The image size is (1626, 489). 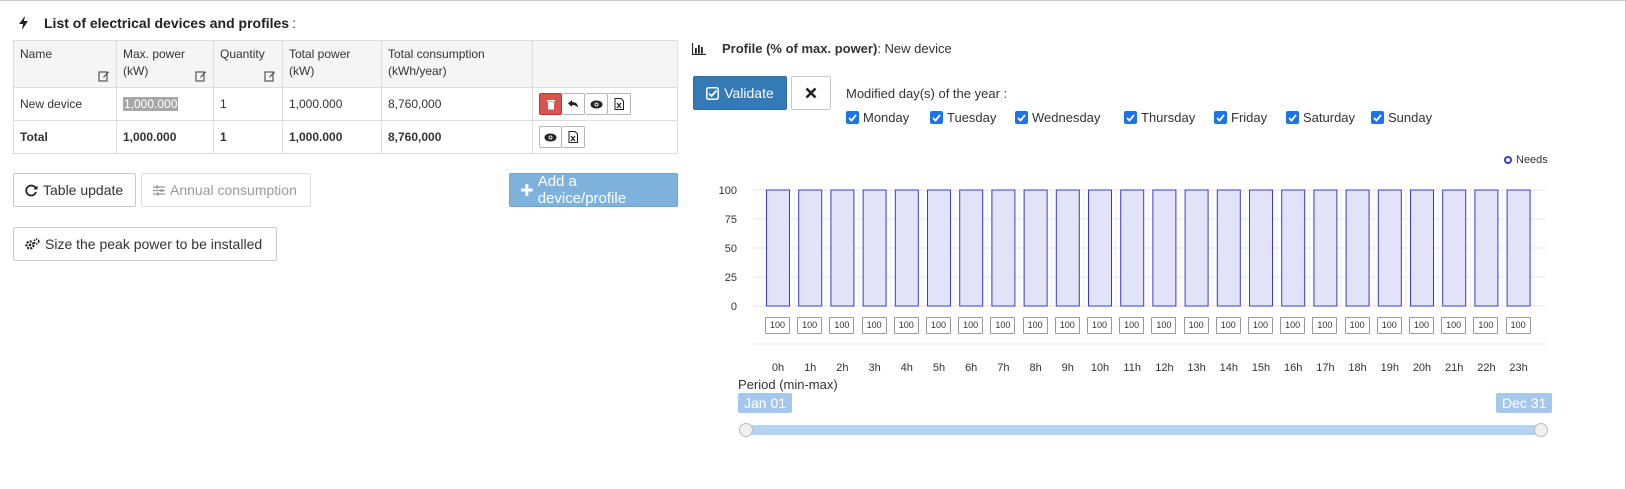 I want to click on period-slider-handle-start, so click(x=746, y=430).